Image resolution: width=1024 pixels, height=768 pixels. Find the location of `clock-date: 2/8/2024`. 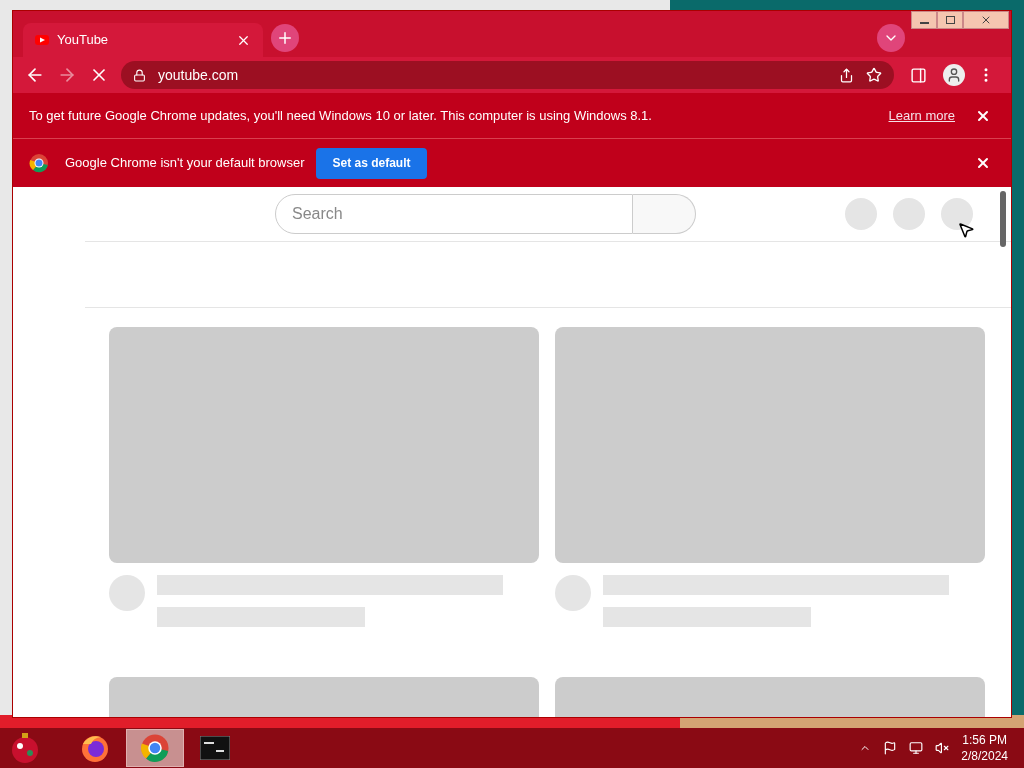

clock-date: 2/8/2024 is located at coordinates (984, 756).